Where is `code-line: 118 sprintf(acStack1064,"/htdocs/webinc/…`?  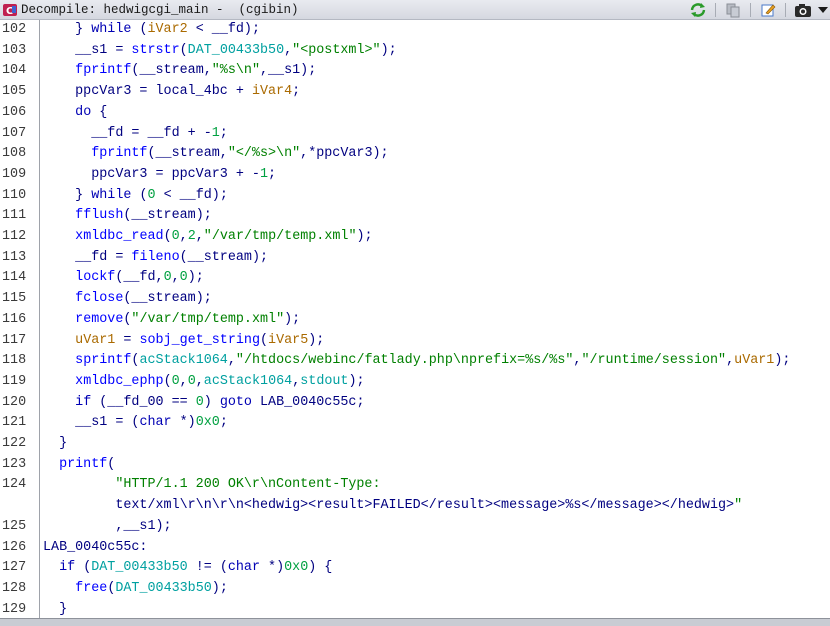
code-line: 118 sprintf(acStack1064,"/htdocs/webinc/… is located at coordinates (415, 361).